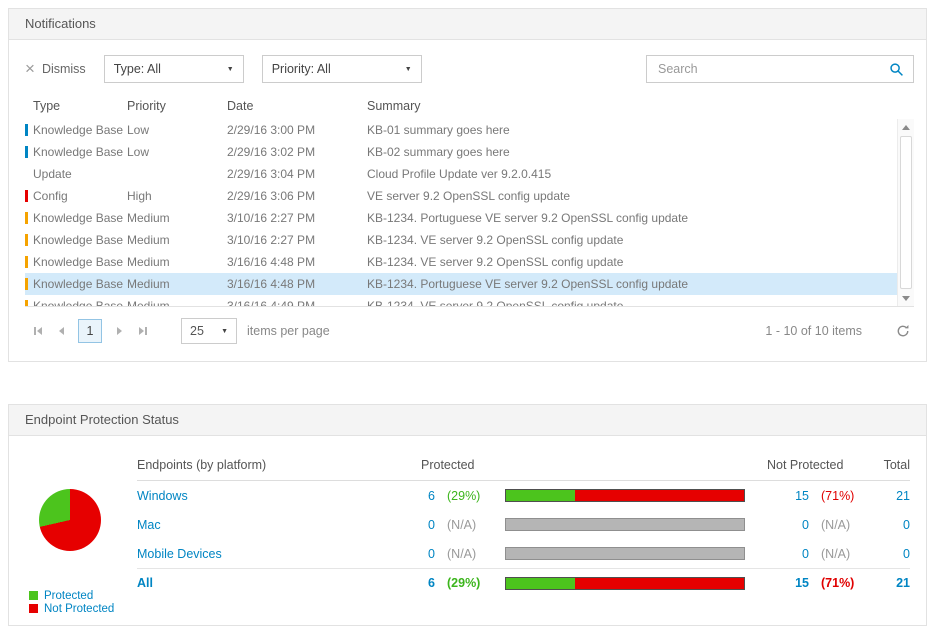 The image size is (937, 637). I want to click on chevron-up-icon, so click(906, 127).